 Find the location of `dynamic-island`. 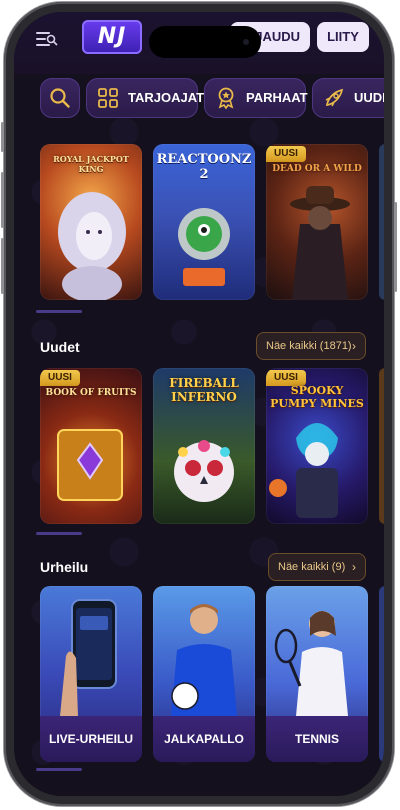

dynamic-island is located at coordinates (205, 42).